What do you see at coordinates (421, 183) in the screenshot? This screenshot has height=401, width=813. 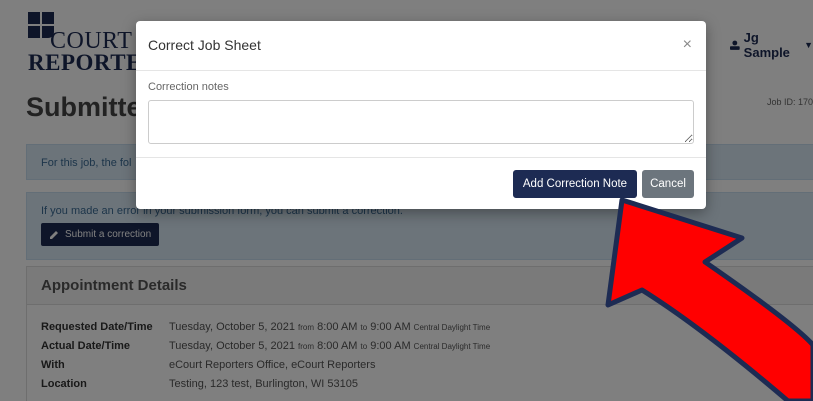 I see `modal-footer: Add Correction Note Cancel` at bounding box center [421, 183].